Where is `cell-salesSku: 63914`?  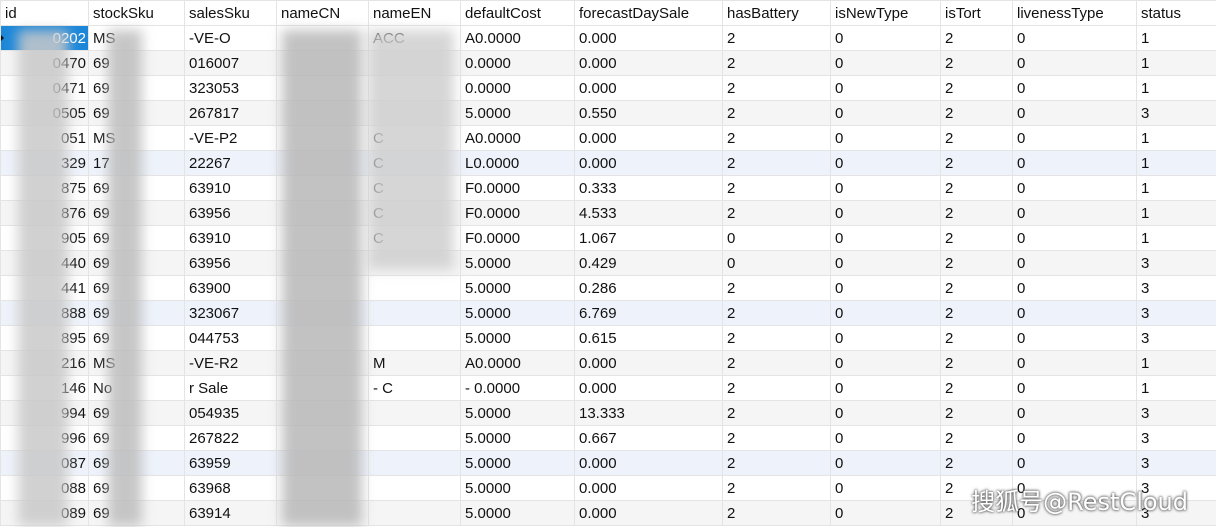
cell-salesSku: 63914 is located at coordinates (230, 513).